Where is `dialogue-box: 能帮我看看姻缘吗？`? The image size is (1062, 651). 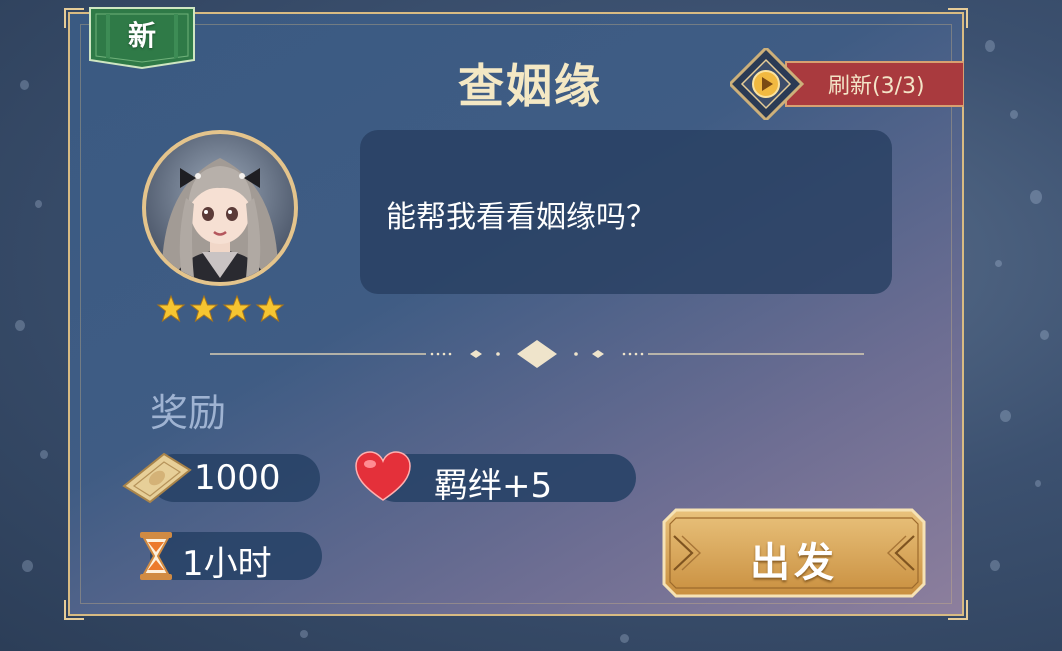 dialogue-box: 能帮我看看姻缘吗？ is located at coordinates (626, 212).